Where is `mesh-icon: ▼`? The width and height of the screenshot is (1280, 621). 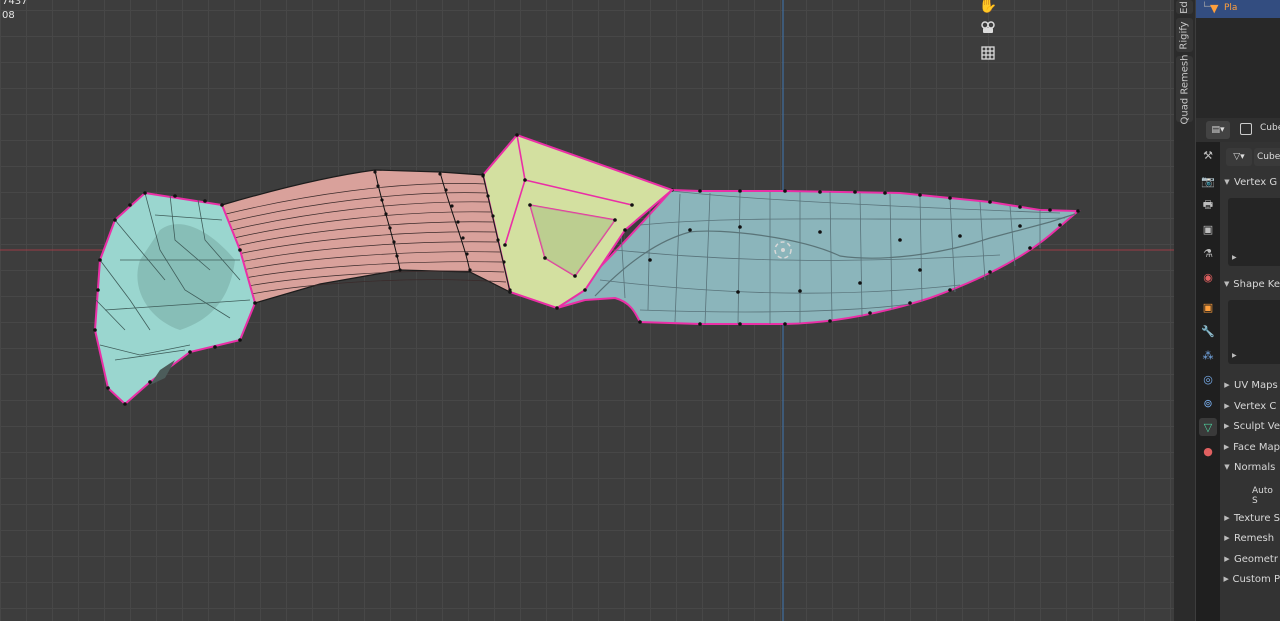
mesh-icon: ▼ is located at coordinates (1214, 8).